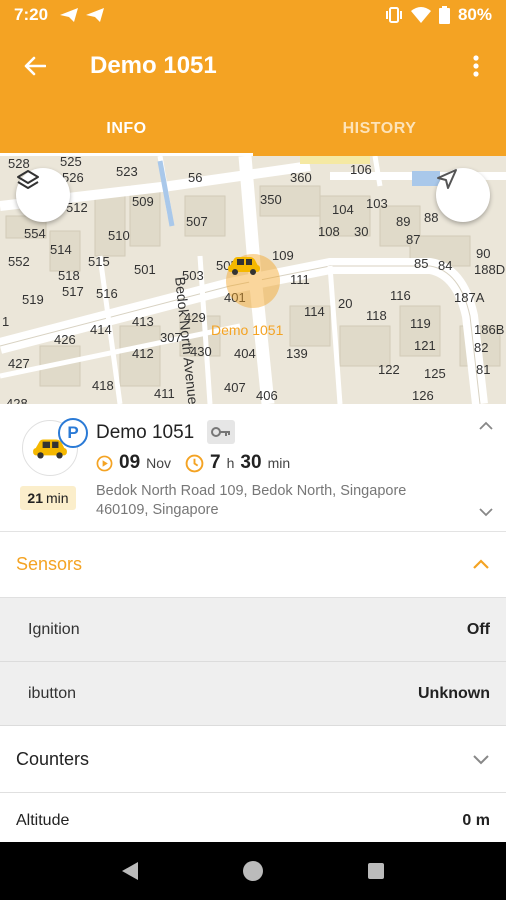  What do you see at coordinates (376, 871) in the screenshot?
I see `recents-nav-icon` at bounding box center [376, 871].